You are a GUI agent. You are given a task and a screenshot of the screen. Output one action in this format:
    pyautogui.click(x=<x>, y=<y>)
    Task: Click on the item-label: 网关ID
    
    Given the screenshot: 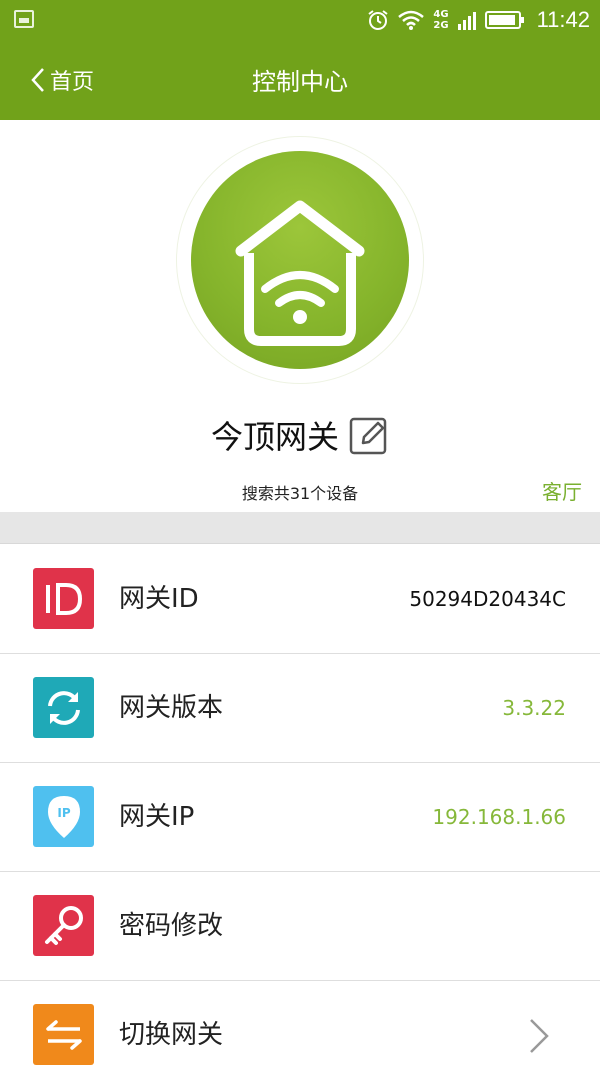 What is the action you would take?
    pyautogui.click(x=159, y=599)
    